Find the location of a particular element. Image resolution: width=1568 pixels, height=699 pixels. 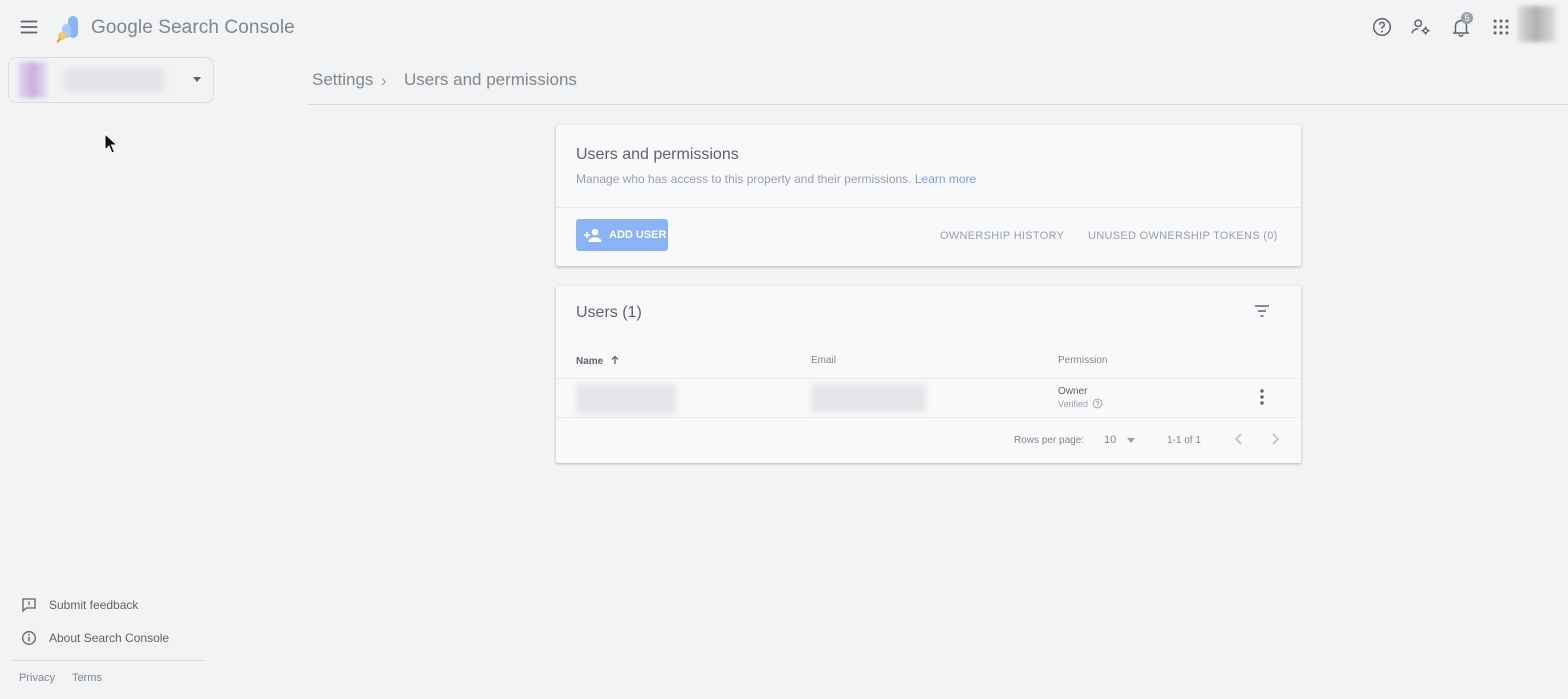

privacy-link: Privacy is located at coordinates (37, 678).